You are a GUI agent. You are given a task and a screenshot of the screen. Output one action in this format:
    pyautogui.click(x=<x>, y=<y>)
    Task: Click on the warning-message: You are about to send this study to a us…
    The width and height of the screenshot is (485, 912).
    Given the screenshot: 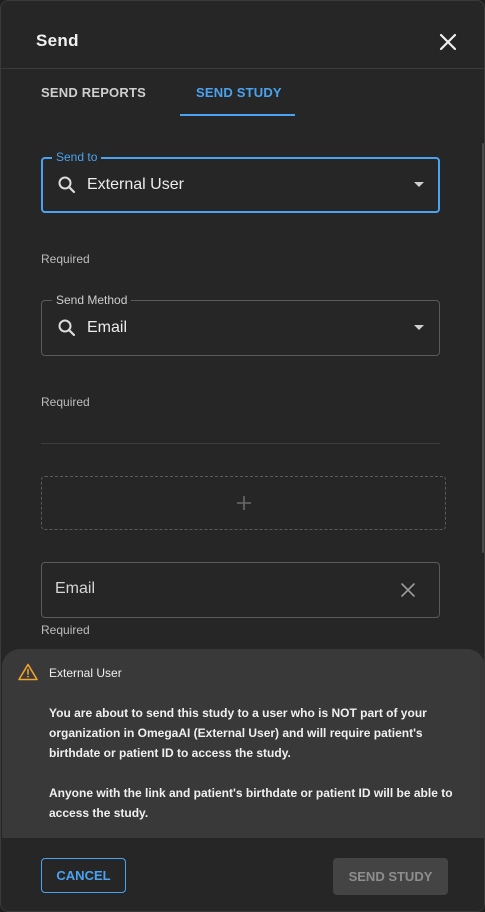 What is the action you would take?
    pyautogui.click(x=238, y=733)
    